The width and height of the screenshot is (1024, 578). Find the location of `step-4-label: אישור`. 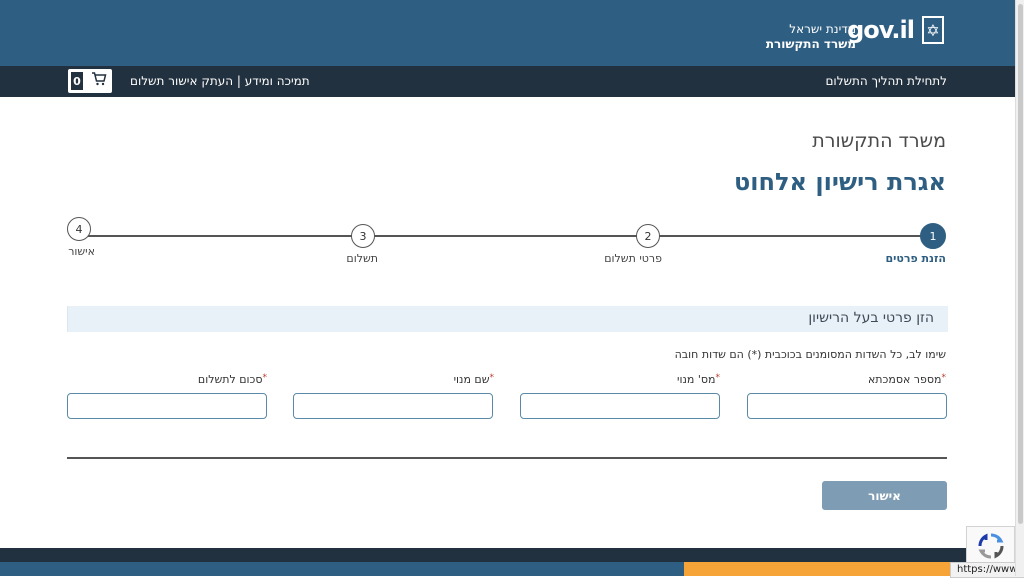

step-4-label: אישור is located at coordinates (81, 251).